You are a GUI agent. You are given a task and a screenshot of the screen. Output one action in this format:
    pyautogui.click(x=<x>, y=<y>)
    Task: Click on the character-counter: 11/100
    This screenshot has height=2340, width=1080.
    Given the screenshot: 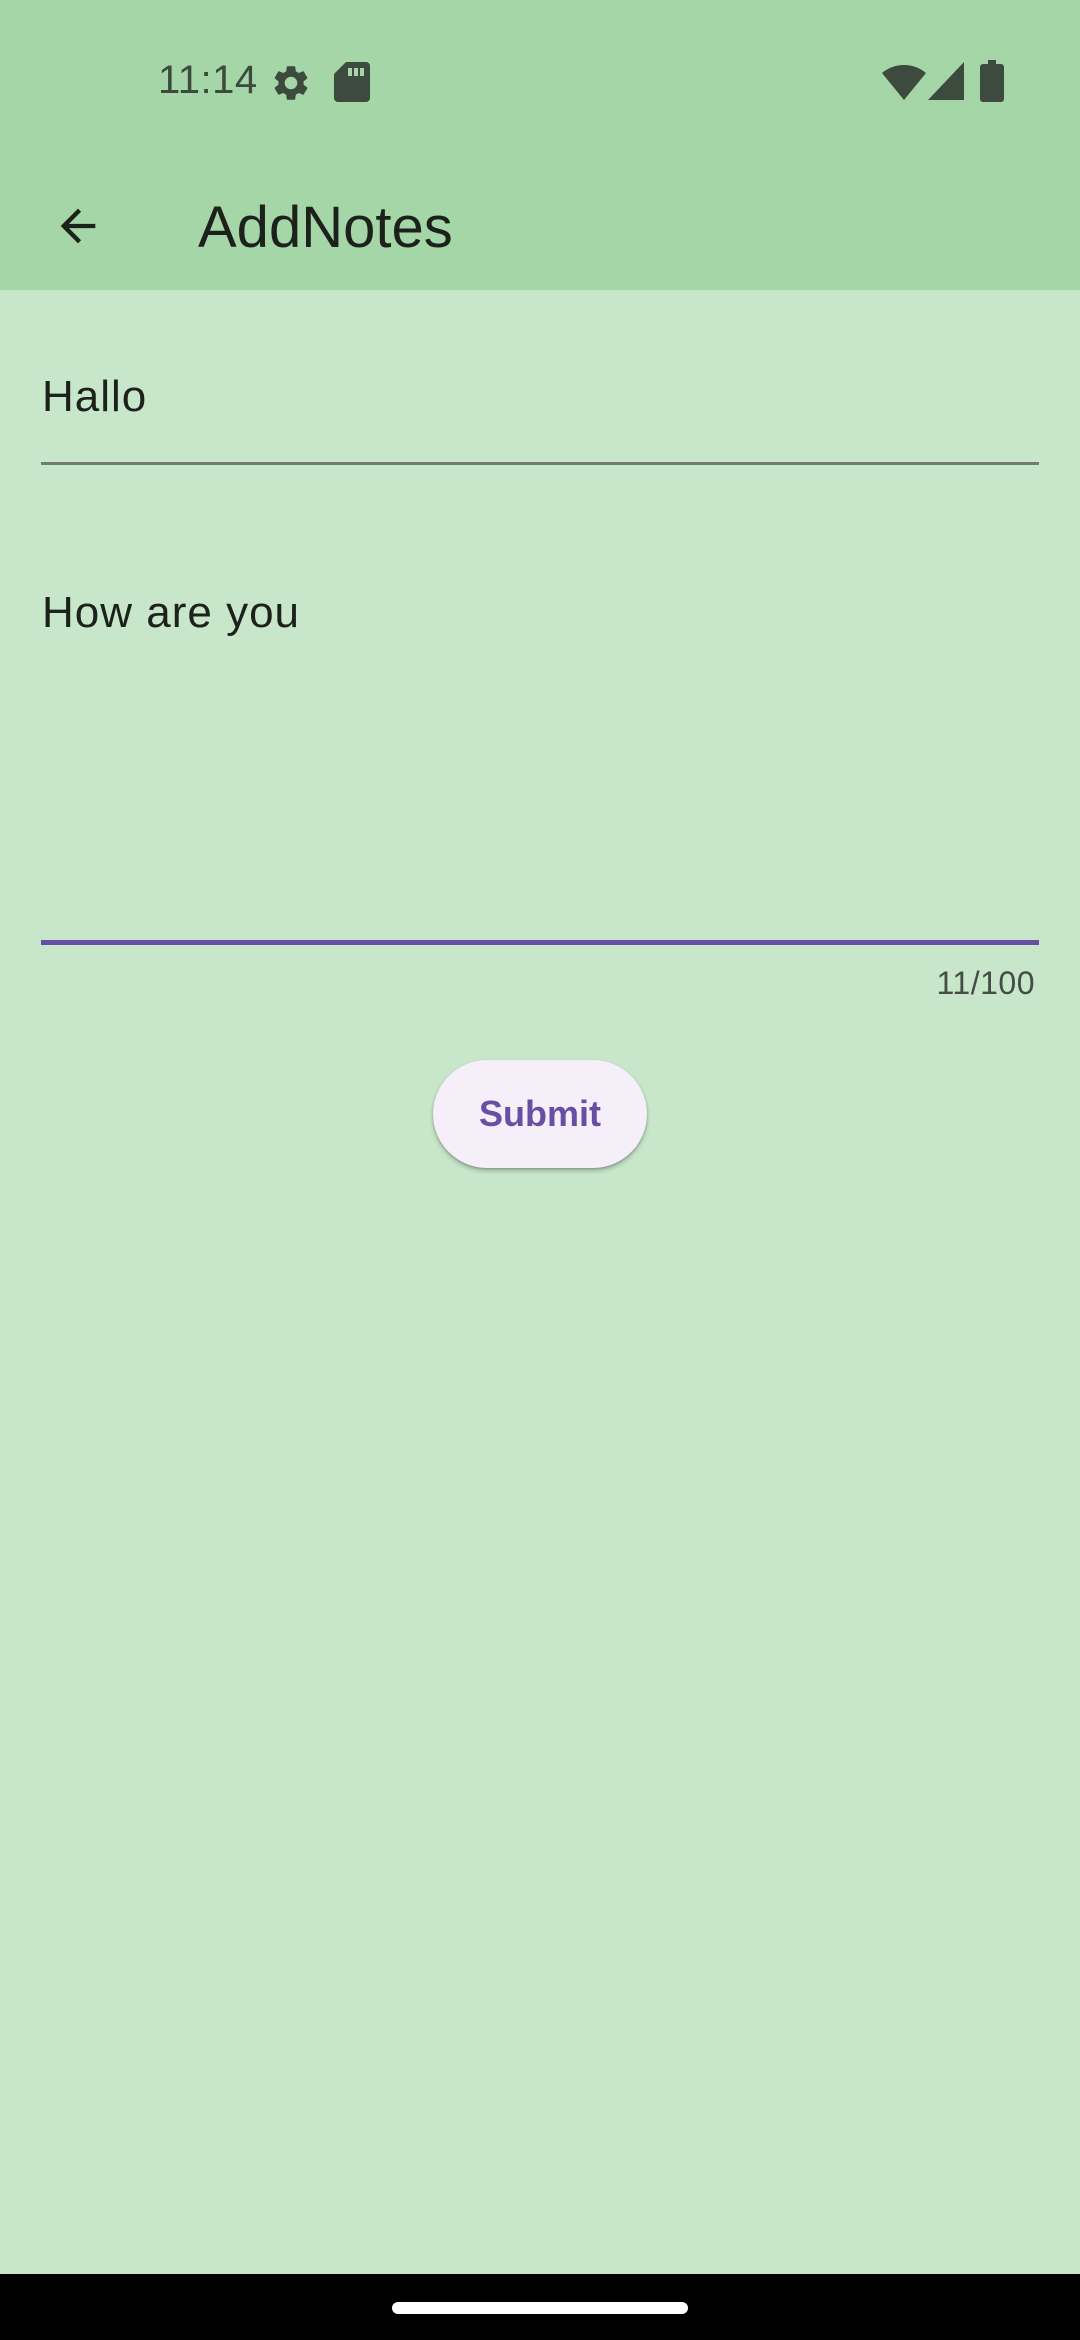 What is the action you would take?
    pyautogui.click(x=985, y=983)
    